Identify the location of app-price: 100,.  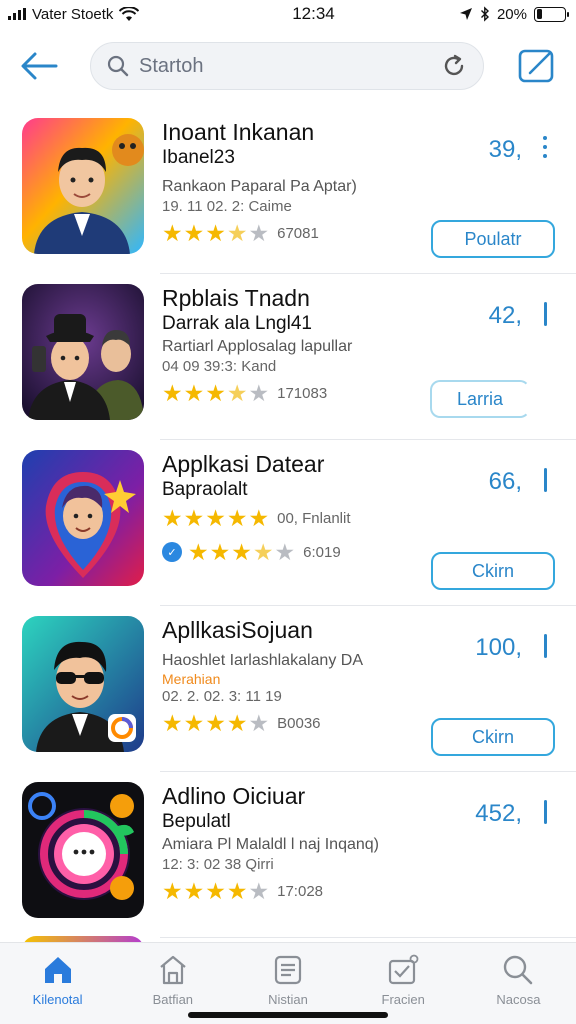
(498, 647).